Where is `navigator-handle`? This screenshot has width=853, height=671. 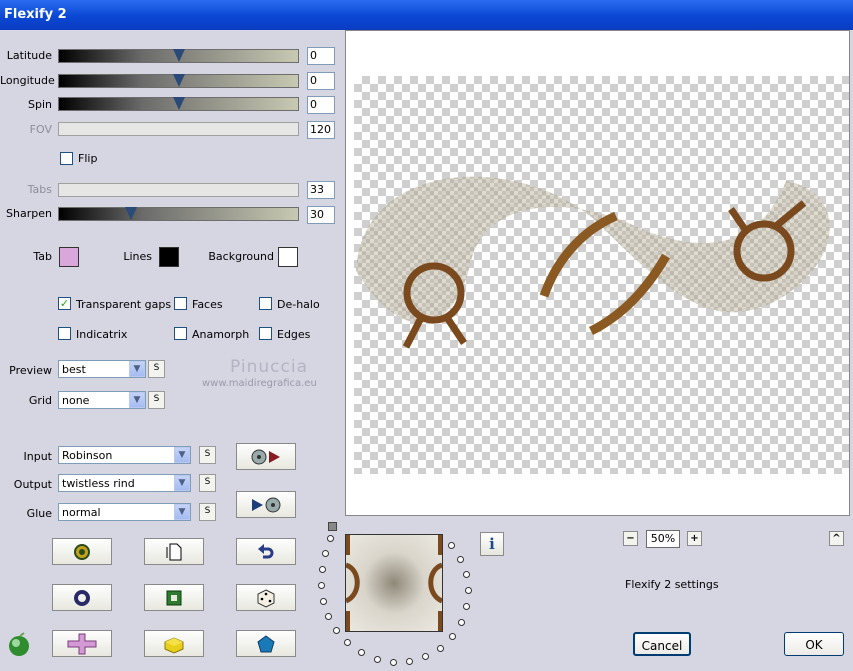
navigator-handle is located at coordinates (332, 526).